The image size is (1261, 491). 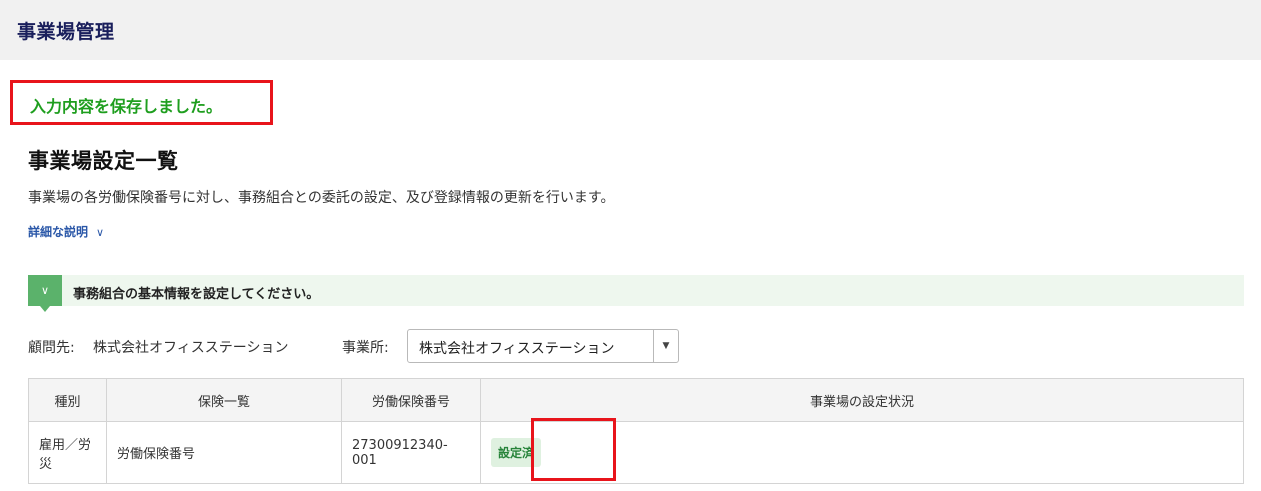 I want to click on table-row: 雇用／労災 労働保険番号 27300912340-001 設定済, so click(x=636, y=452).